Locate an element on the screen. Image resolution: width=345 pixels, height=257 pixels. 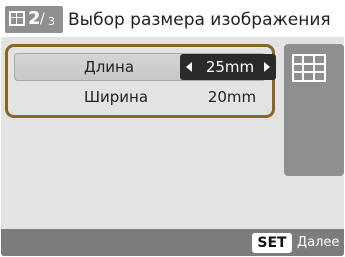
width-value: 20mm is located at coordinates (232, 97).